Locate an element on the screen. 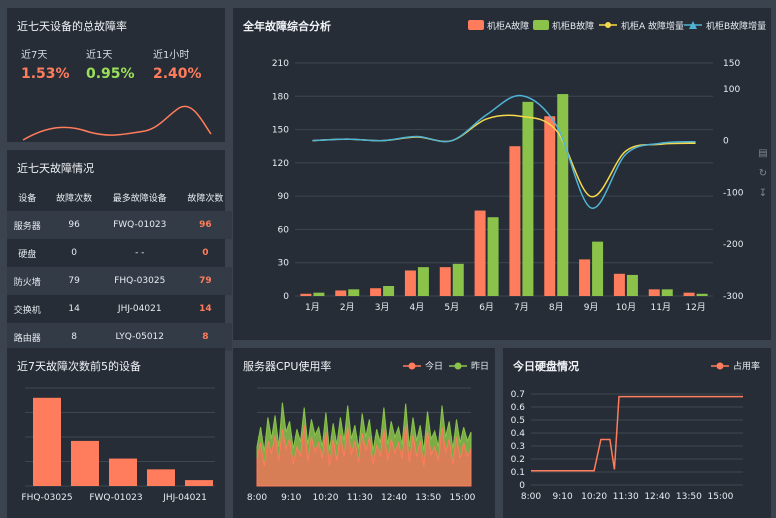 The height and width of the screenshot is (518, 776). table-cell: - - is located at coordinates (140, 253).